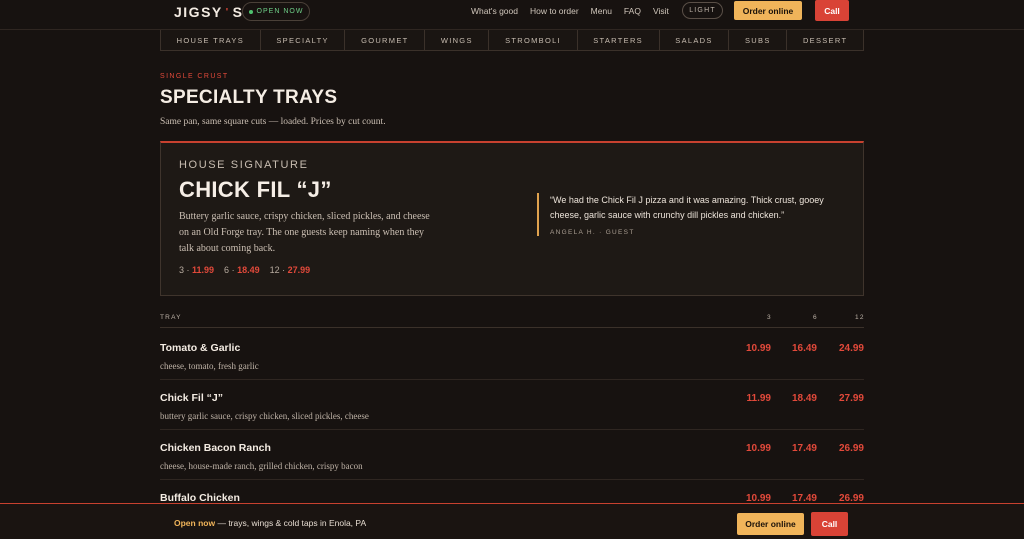 Image resolution: width=1024 pixels, height=539 pixels. I want to click on tab-dessert: DESSERT, so click(825, 40).